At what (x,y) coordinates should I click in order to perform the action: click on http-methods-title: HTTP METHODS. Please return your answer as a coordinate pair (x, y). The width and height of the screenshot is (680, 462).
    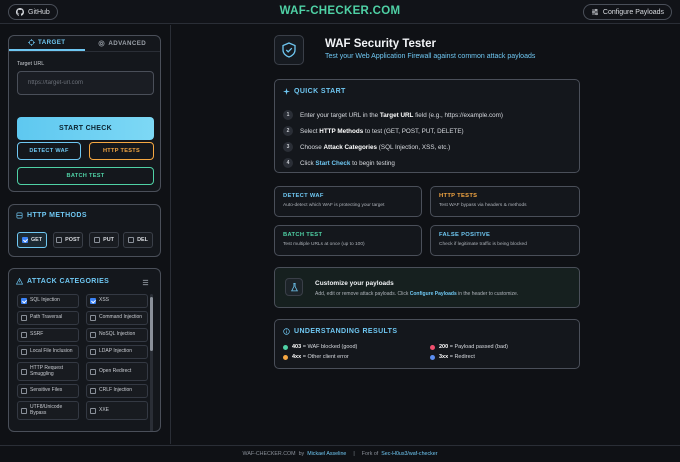
    Looking at the image, I should click on (57, 215).